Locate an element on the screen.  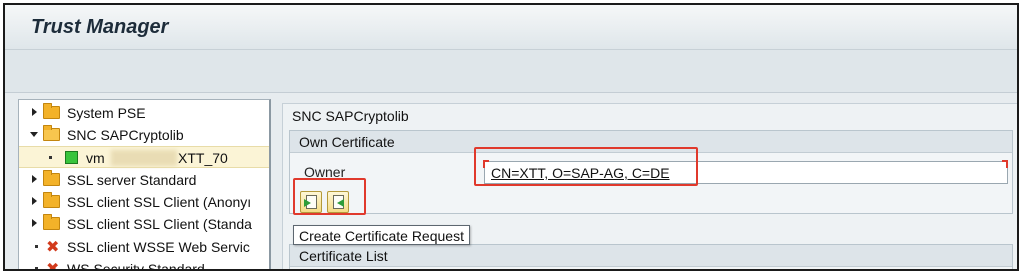
tree-item-label: WS Security Standard is located at coordinates (136, 266).